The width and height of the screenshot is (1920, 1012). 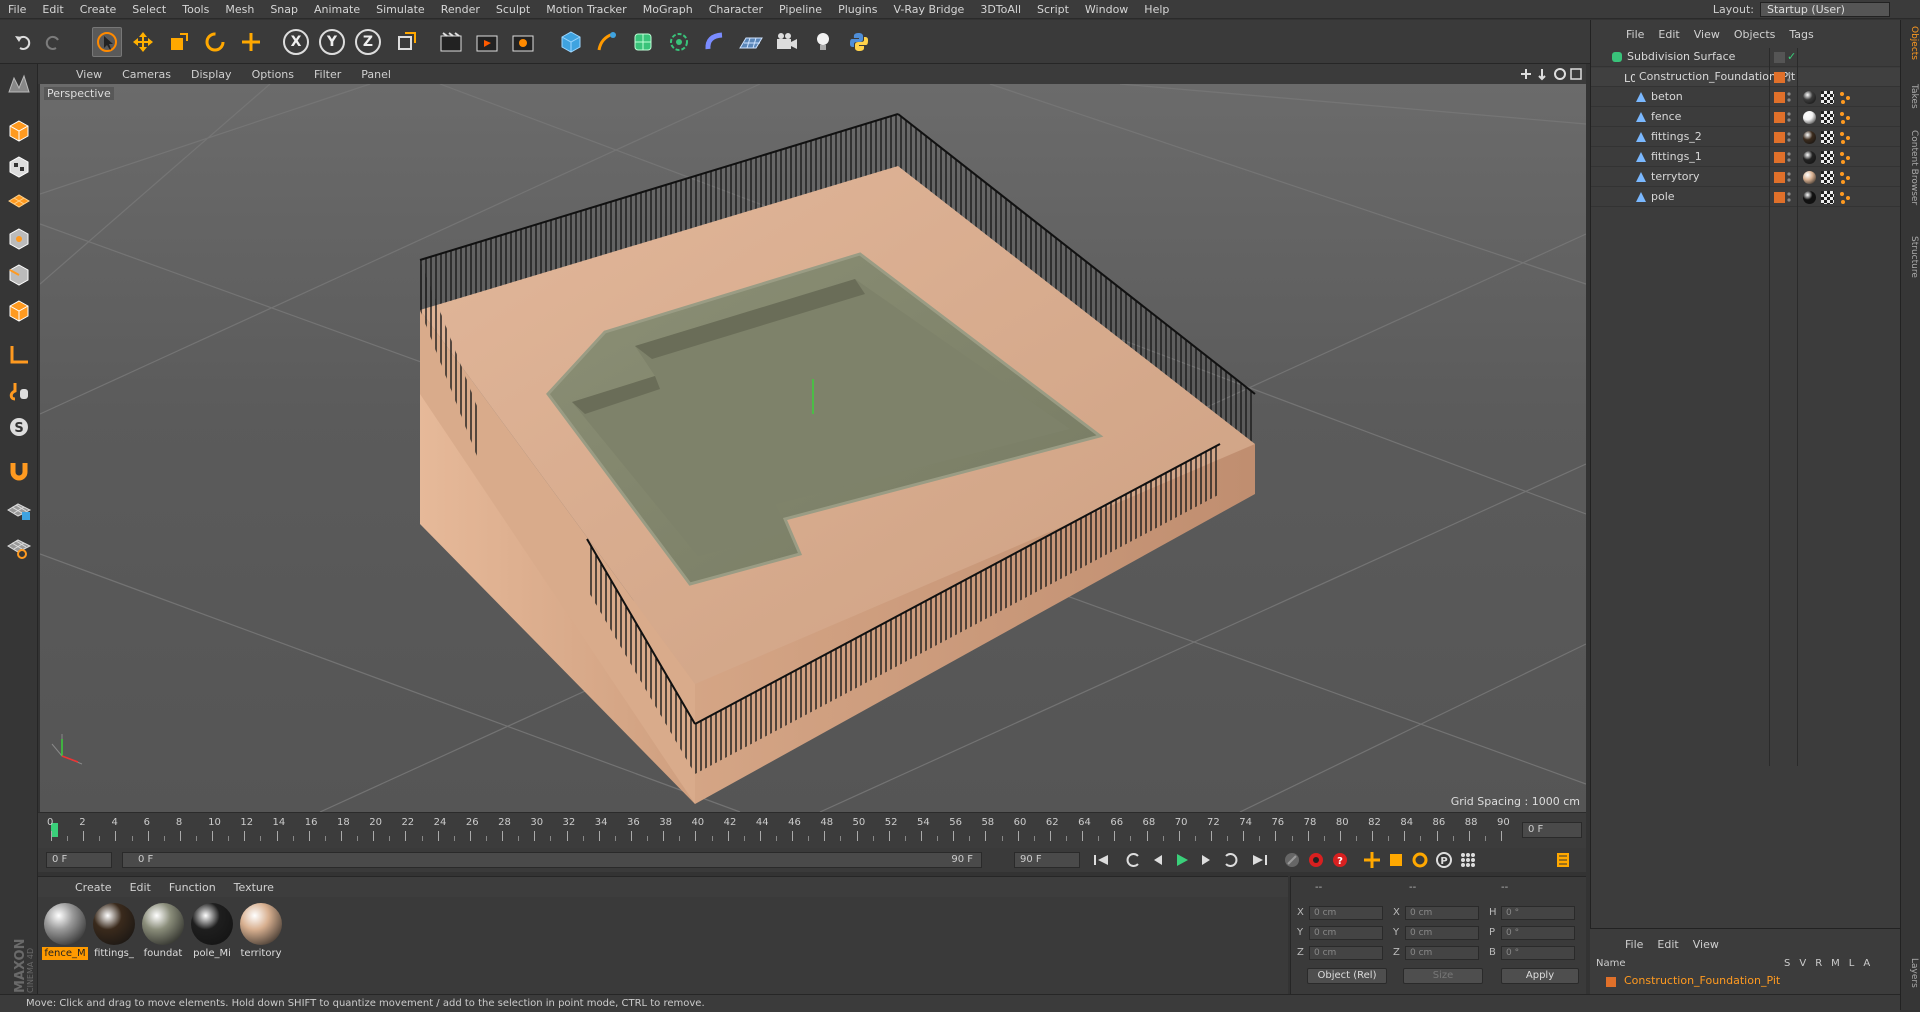 What do you see at coordinates (1911, 257) in the screenshot?
I see `side-tab-structure: Structure` at bounding box center [1911, 257].